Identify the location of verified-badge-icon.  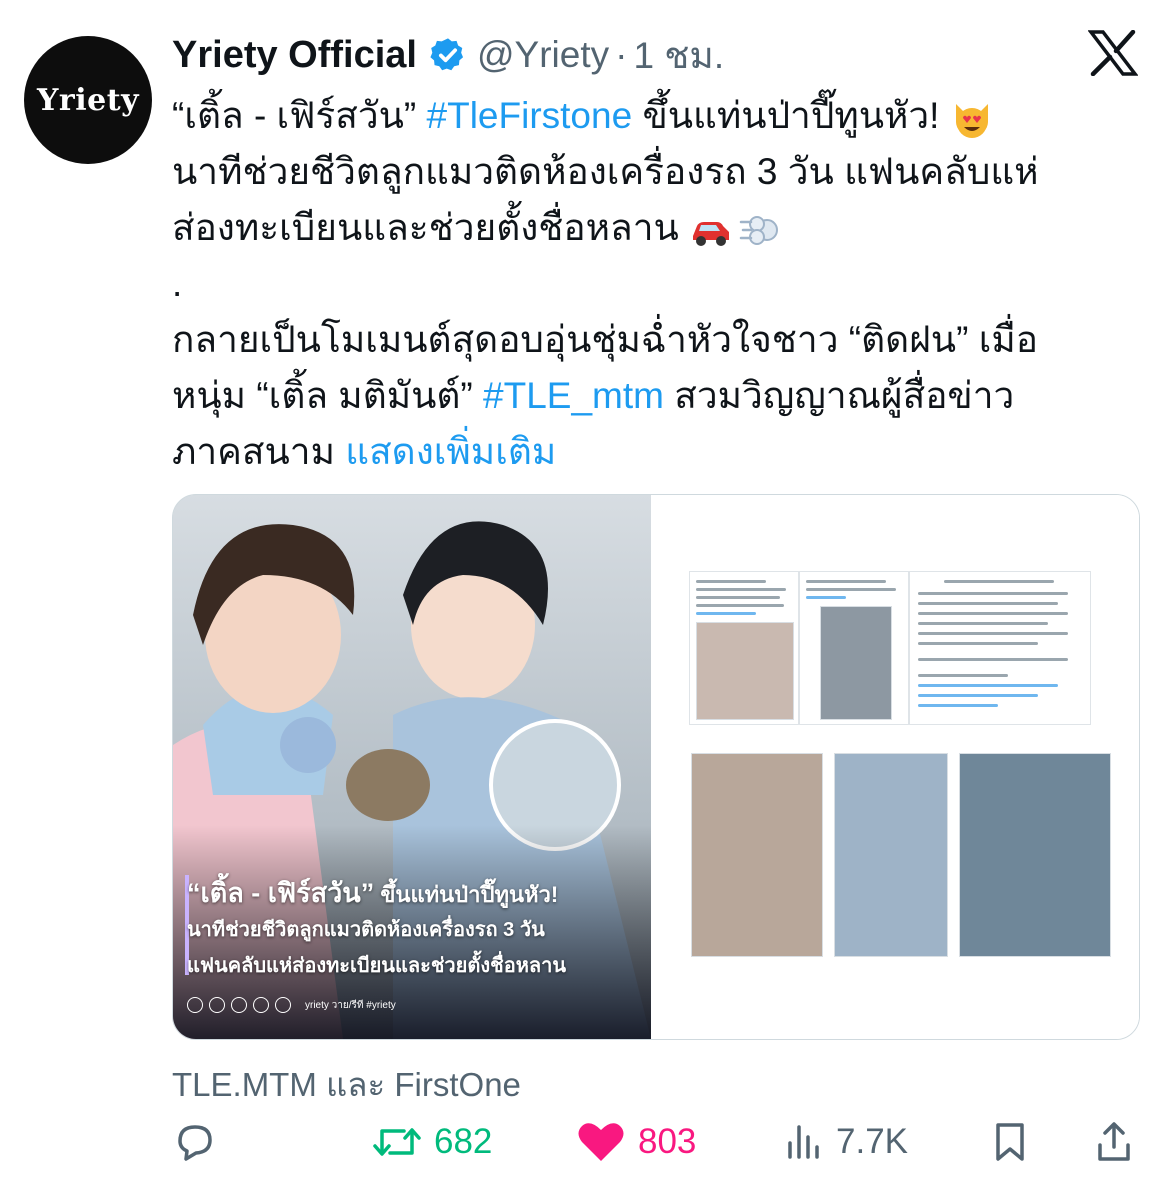
(447, 54).